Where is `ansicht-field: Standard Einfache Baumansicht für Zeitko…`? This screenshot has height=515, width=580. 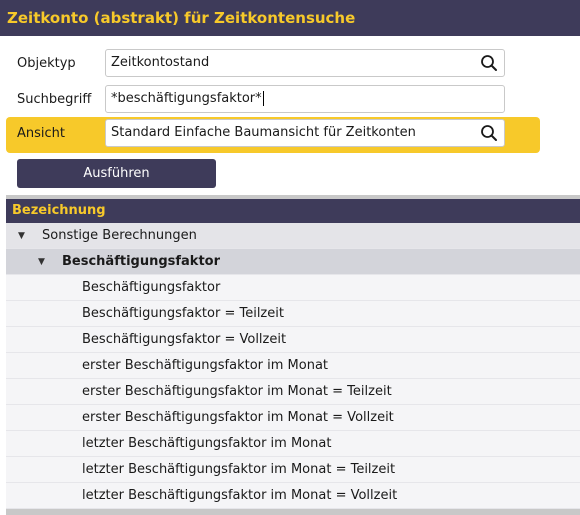
ansicht-field: Standard Einfache Baumansicht für Zeitko… is located at coordinates (305, 133).